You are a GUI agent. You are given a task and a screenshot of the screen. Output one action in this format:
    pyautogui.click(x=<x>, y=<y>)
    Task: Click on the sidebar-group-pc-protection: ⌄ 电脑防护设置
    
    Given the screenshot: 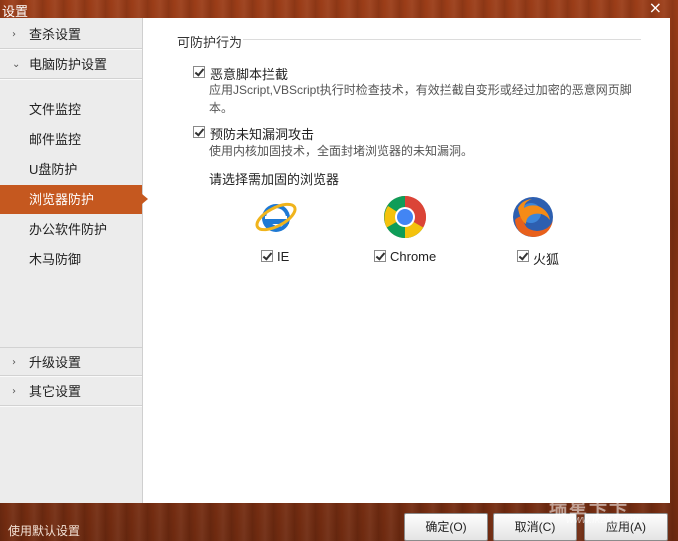 What is the action you would take?
    pyautogui.click(x=71, y=64)
    